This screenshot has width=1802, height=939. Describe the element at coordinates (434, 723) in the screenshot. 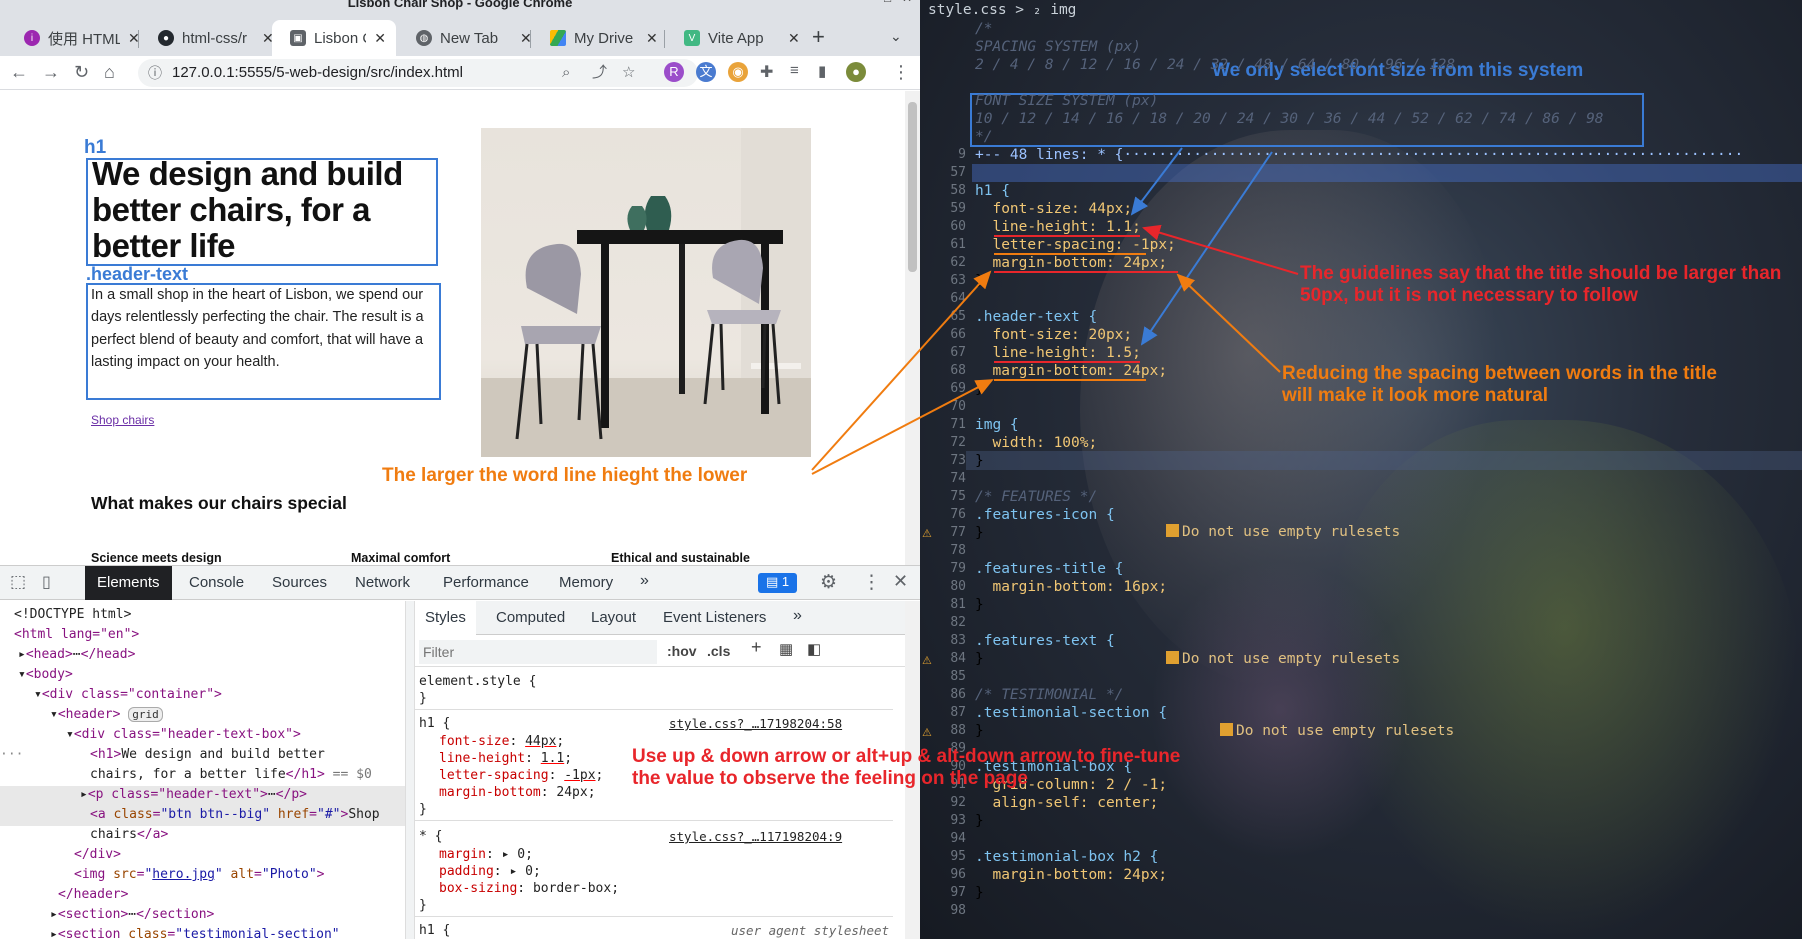

I see `h1-rule-selector: h1 {` at that location.